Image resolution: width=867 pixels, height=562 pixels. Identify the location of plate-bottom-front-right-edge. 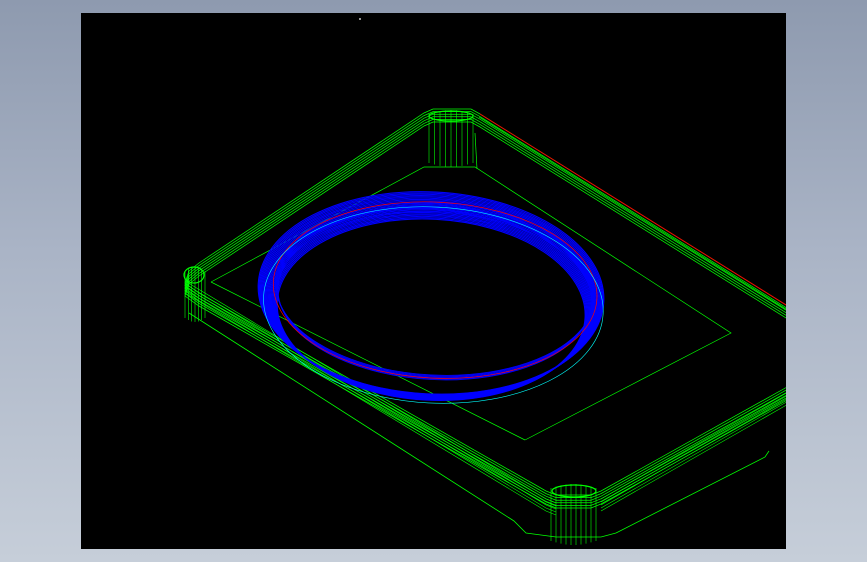
(692, 492).